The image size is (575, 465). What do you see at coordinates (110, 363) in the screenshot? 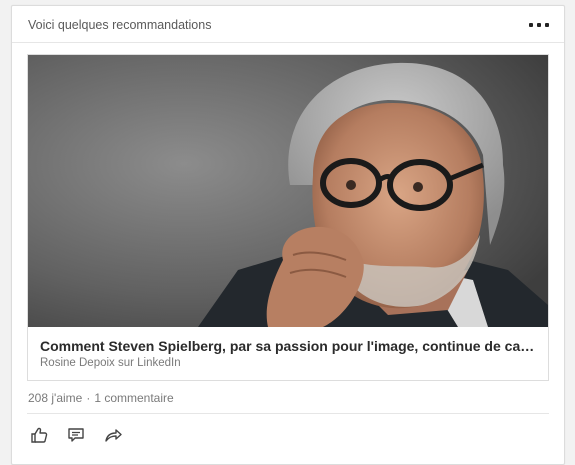
I see `article-source: Rosine Depoix sur LinkedIn` at bounding box center [110, 363].